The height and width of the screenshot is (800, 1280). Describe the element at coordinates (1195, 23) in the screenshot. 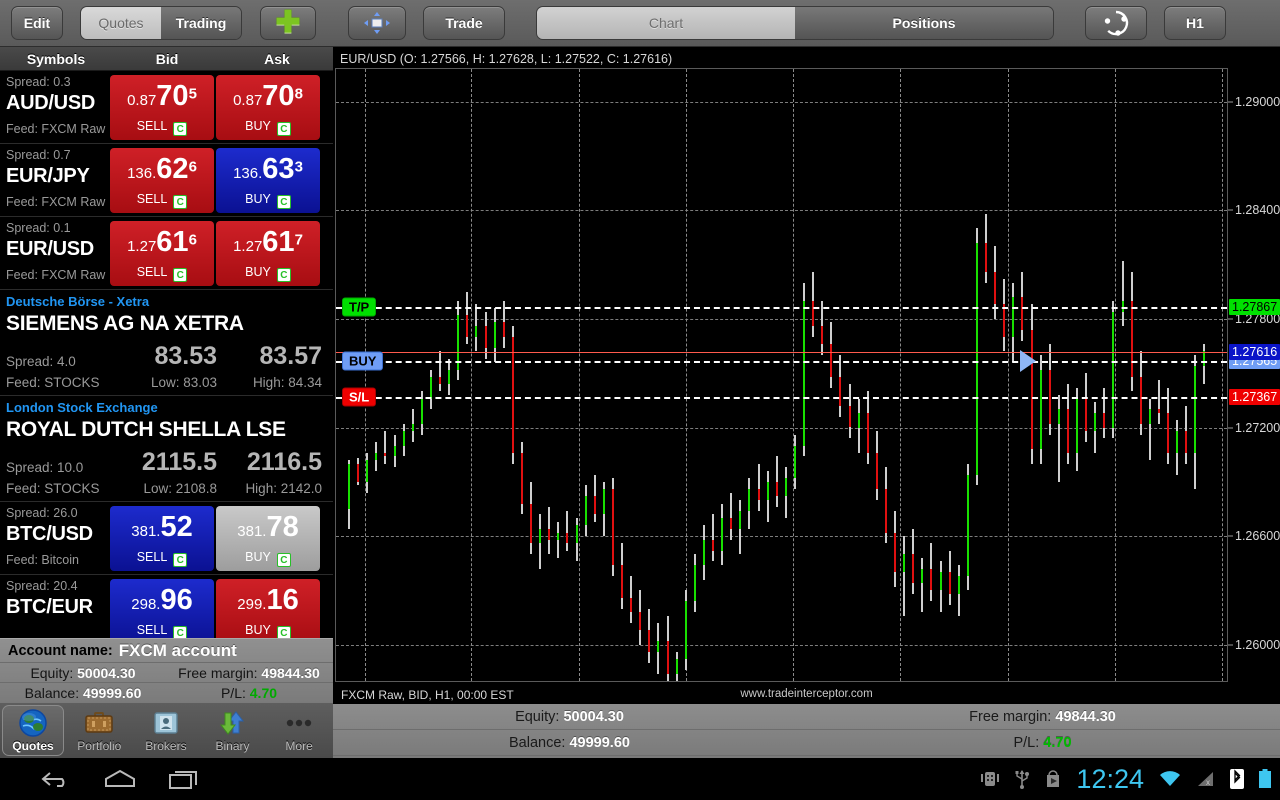

I see `timeframe-button: H1` at that location.